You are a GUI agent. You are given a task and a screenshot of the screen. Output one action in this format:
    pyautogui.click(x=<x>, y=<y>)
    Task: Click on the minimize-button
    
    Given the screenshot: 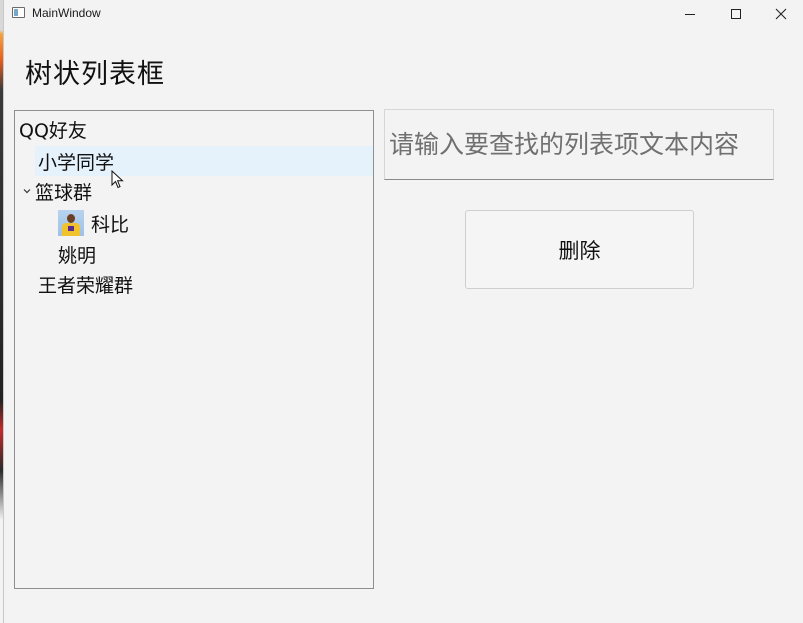 What is the action you would take?
    pyautogui.click(x=690, y=14)
    